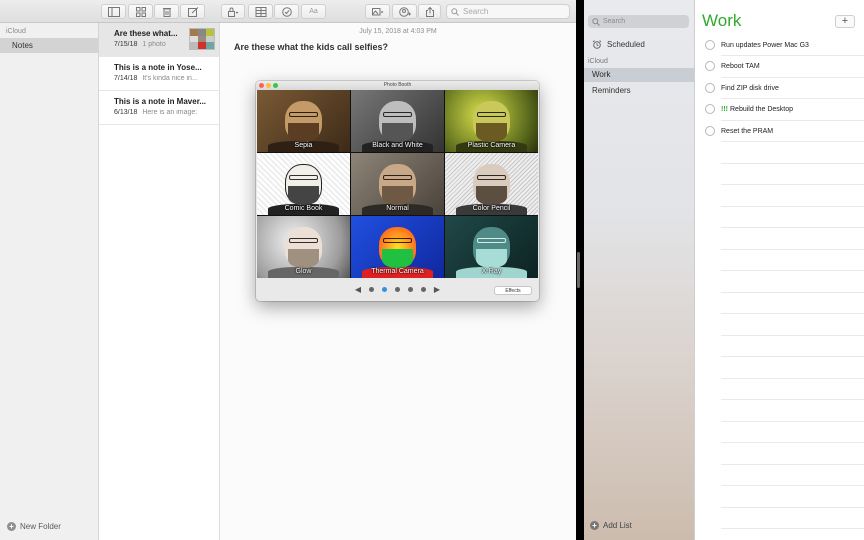 The width and height of the screenshot is (864, 540). Describe the element at coordinates (384, 289) in the screenshot. I see `page-dot-active` at that location.